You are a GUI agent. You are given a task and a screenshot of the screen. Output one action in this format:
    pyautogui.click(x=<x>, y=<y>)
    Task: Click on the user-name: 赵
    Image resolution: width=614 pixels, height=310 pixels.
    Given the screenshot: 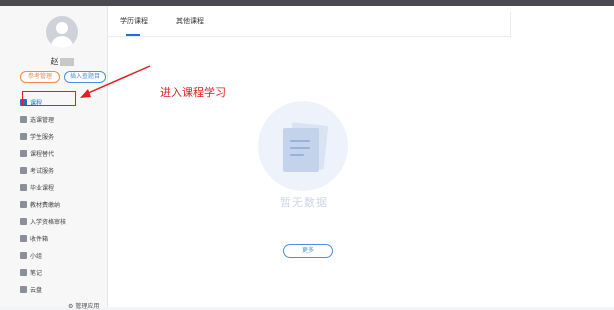 What is the action you would take?
    pyautogui.click(x=62, y=61)
    